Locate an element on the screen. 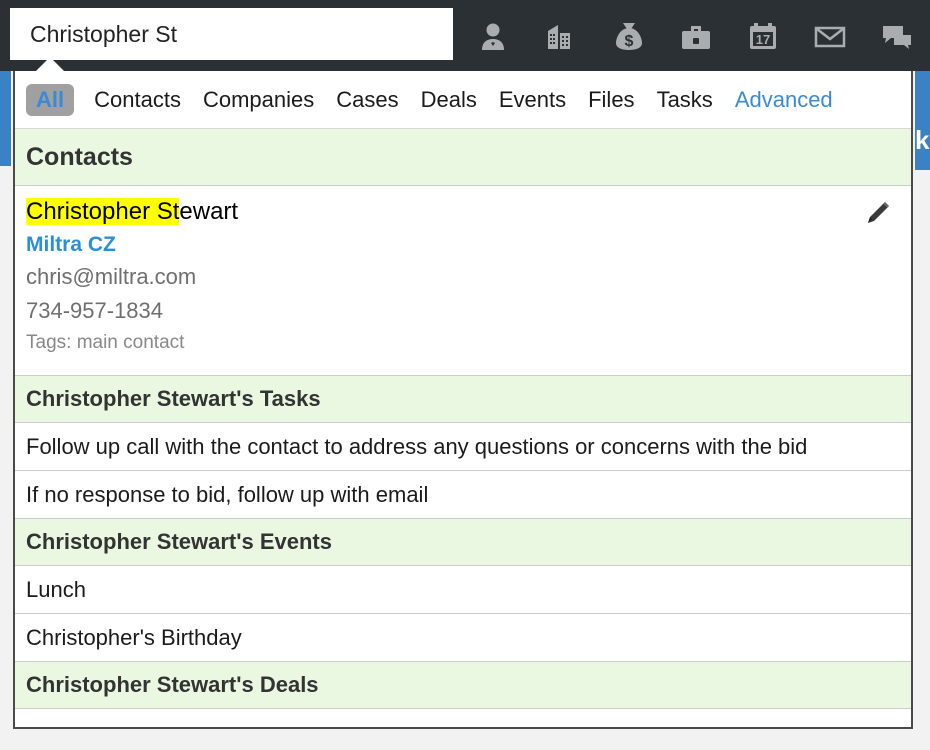 The width and height of the screenshot is (930, 750). briefcase-icon is located at coordinates (696, 36).